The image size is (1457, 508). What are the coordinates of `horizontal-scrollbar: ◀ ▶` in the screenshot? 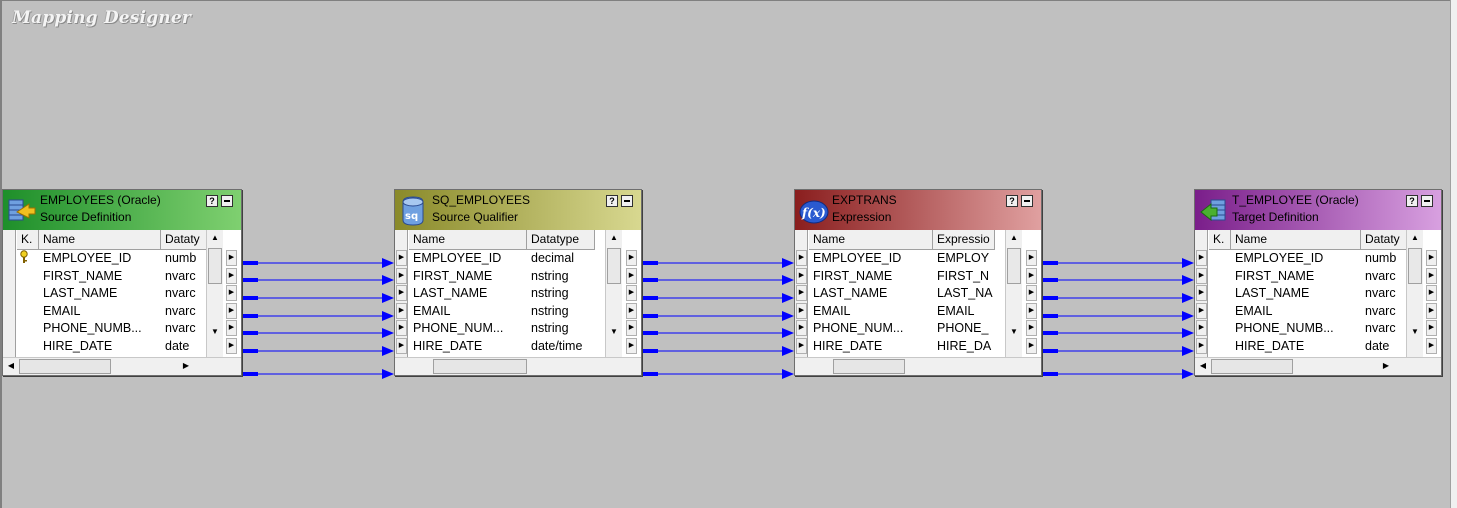 It's located at (1318, 366).